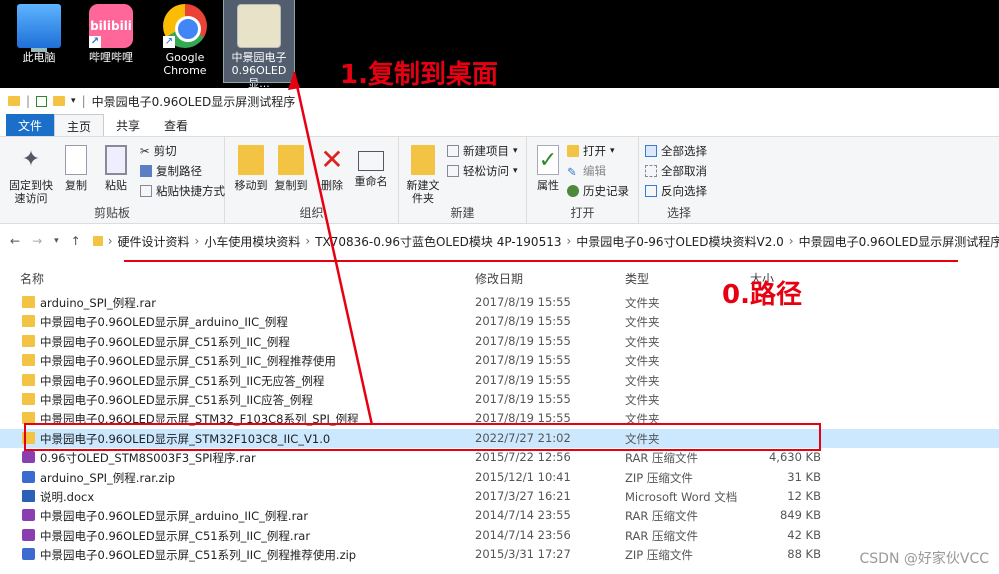 This screenshot has height=574, width=999. Describe the element at coordinates (598, 191) in the screenshot. I see `history-button: 历史记录` at that location.